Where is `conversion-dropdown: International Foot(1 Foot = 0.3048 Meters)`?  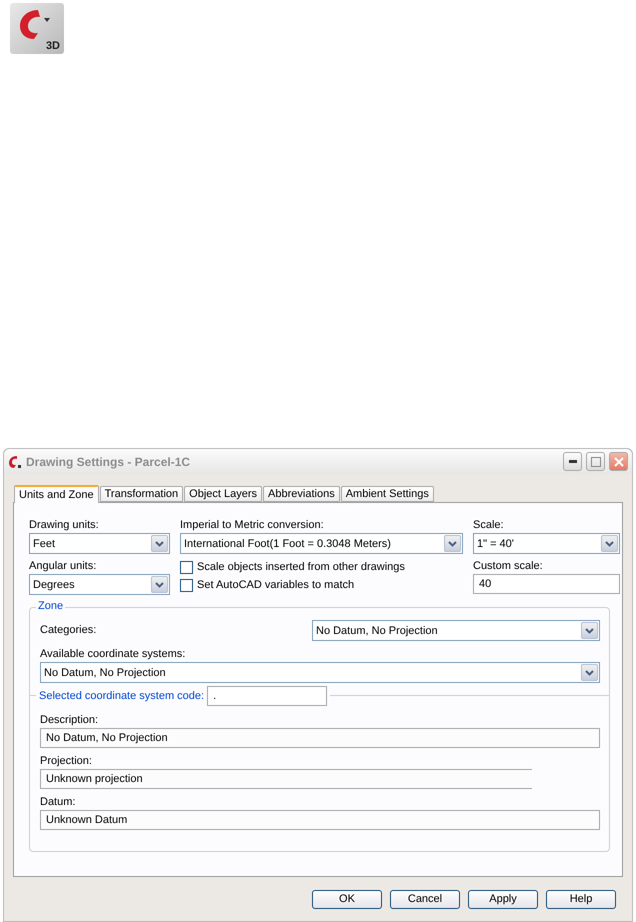 conversion-dropdown: International Foot(1 Foot = 0.3048 Meters) is located at coordinates (321, 543).